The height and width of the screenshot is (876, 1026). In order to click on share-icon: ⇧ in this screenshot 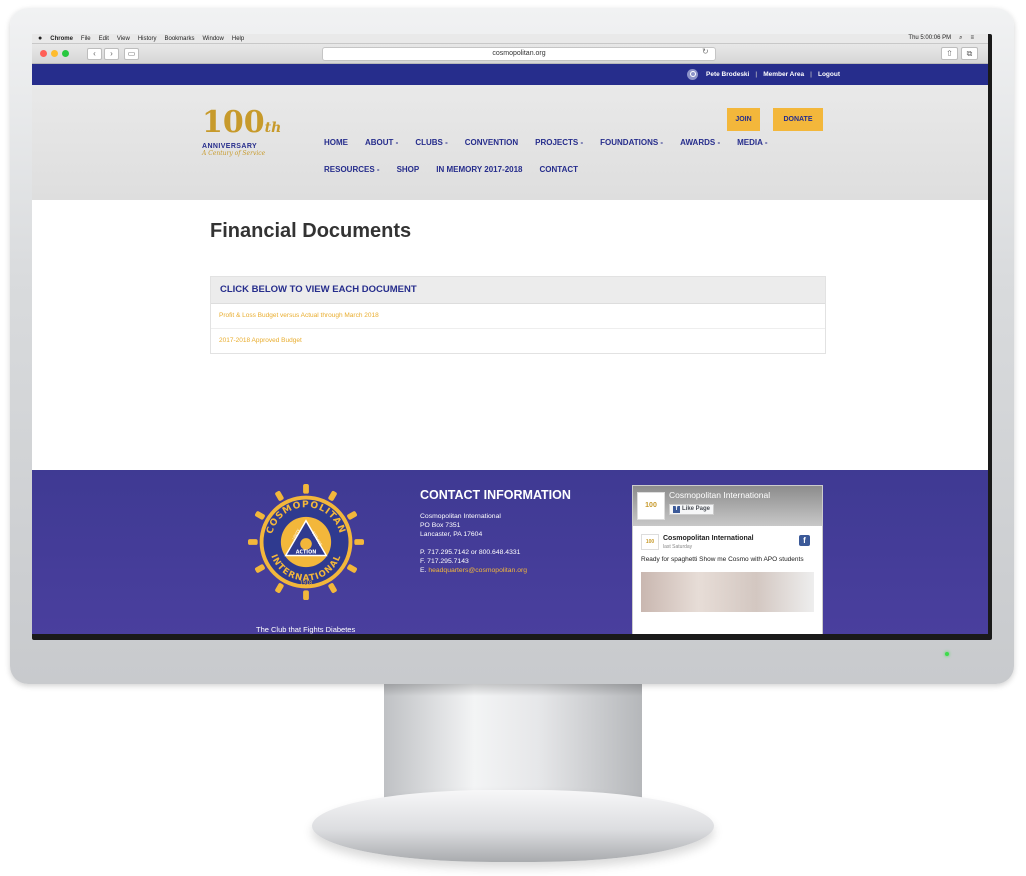, I will do `click(949, 53)`.